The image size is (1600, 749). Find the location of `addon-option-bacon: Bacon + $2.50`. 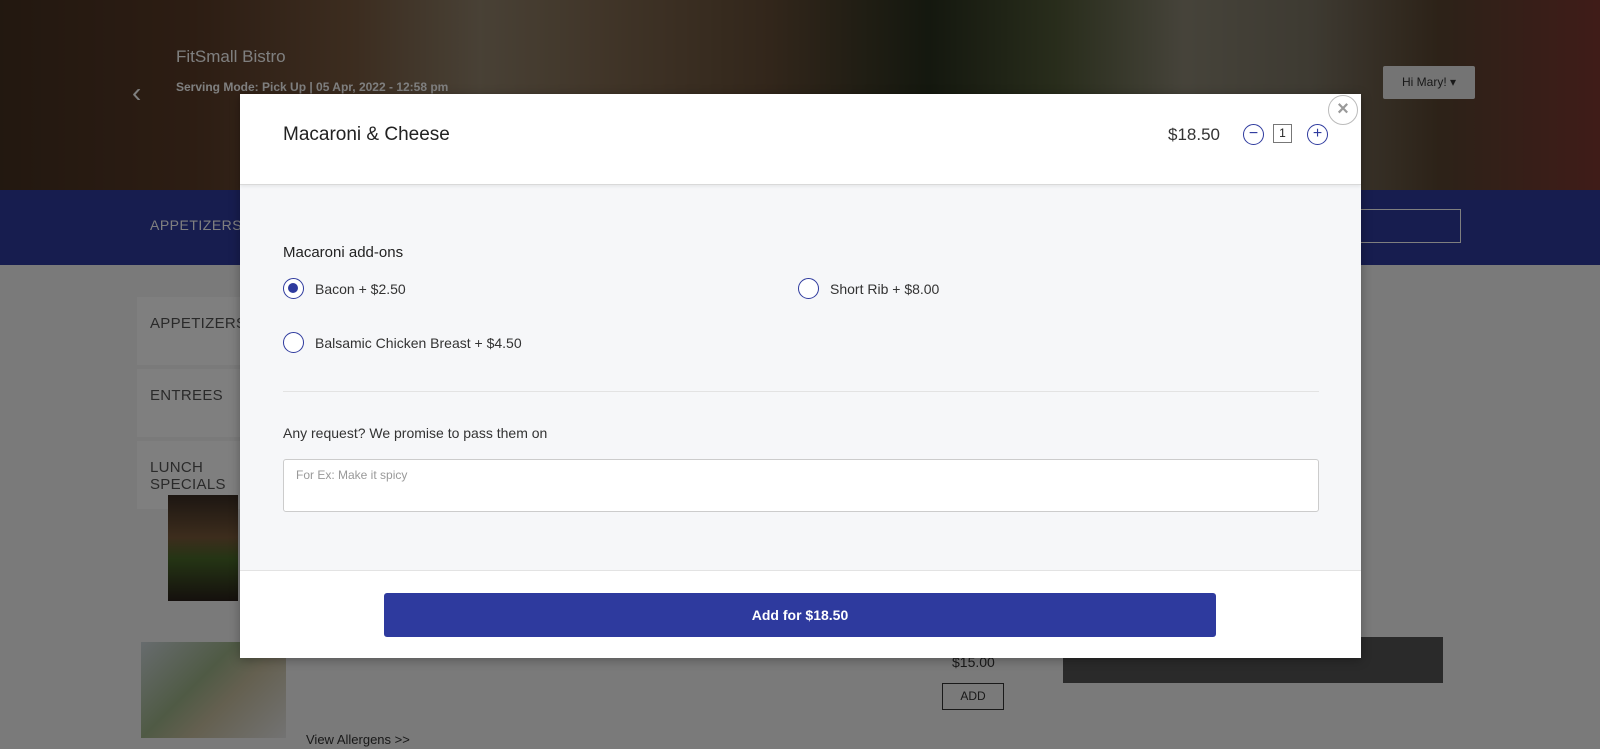

addon-option-bacon: Bacon + $2.50 is located at coordinates (344, 288).